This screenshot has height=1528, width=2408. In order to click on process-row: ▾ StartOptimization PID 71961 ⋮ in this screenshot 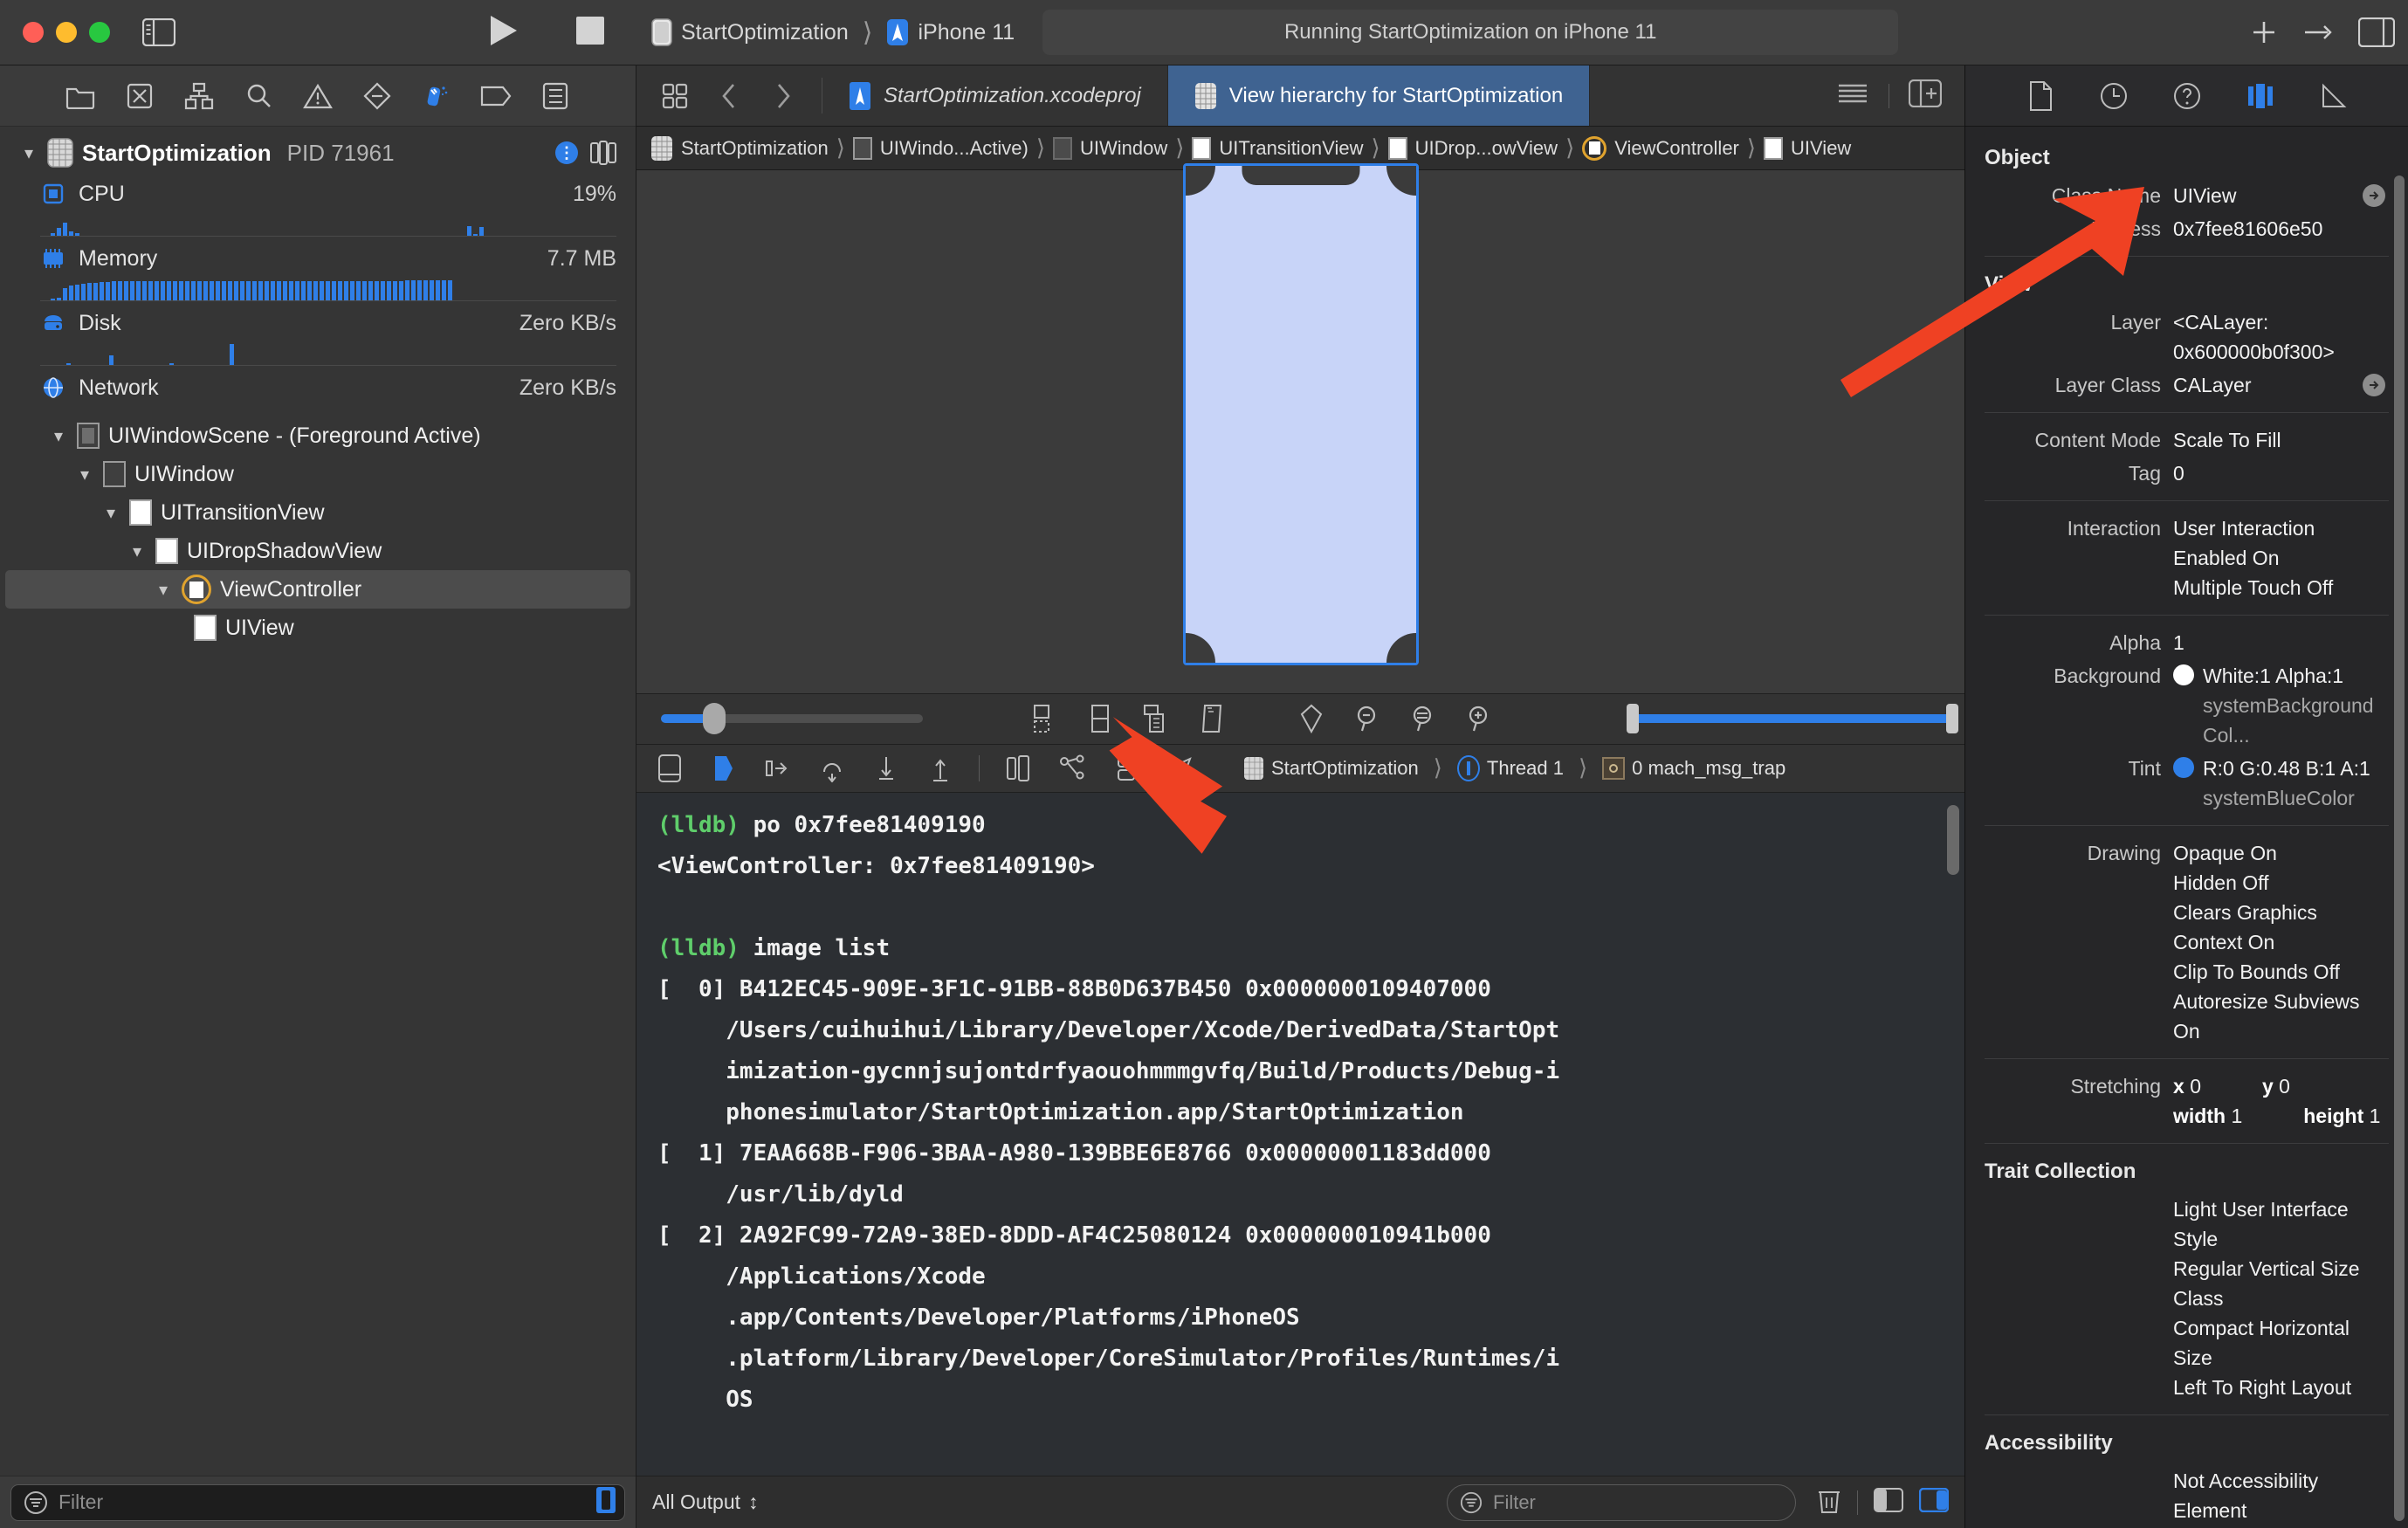, I will do `click(318, 153)`.